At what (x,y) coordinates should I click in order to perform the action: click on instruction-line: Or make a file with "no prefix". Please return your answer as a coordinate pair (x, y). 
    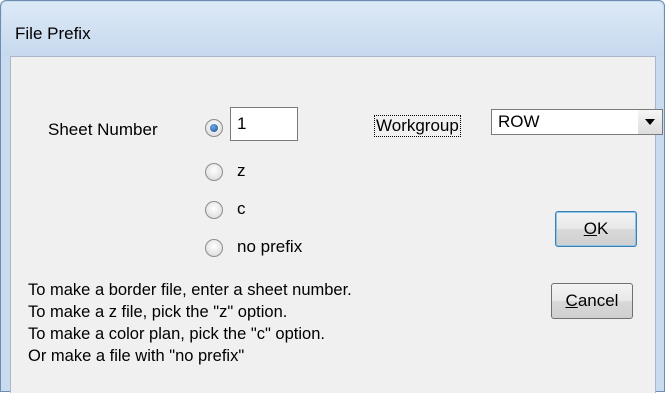
    Looking at the image, I should click on (136, 356).